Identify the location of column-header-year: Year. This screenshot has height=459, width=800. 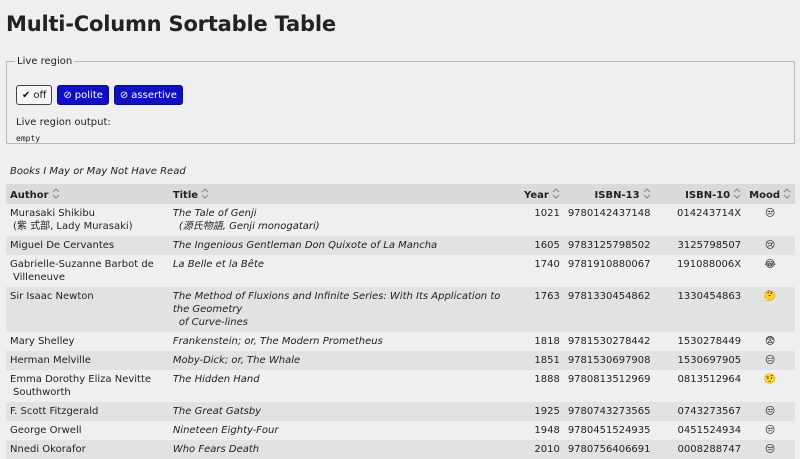
(540, 194).